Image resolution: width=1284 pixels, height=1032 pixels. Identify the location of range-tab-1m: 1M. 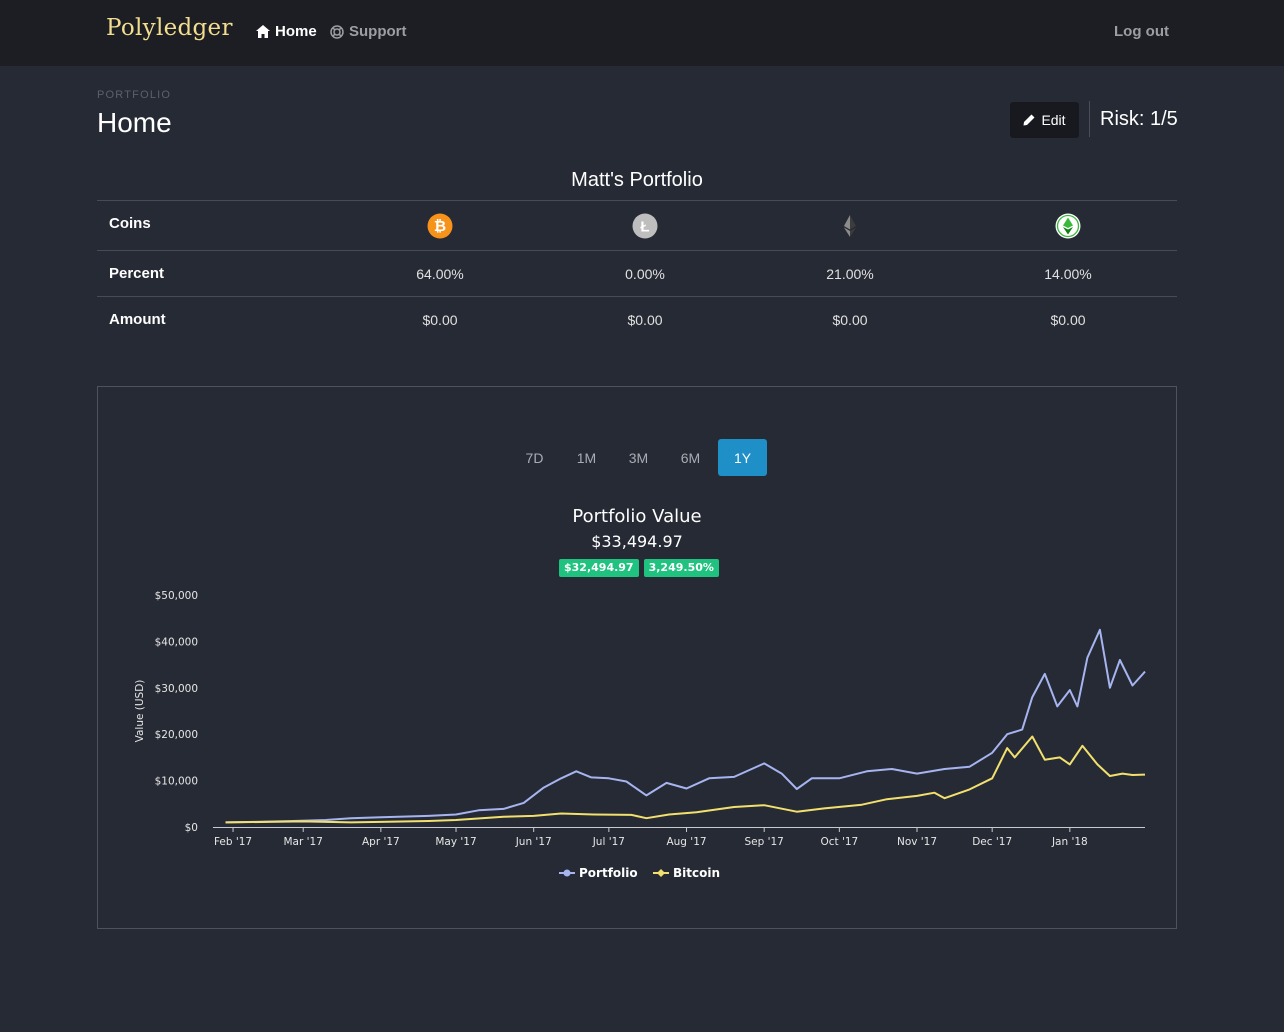
(586, 457).